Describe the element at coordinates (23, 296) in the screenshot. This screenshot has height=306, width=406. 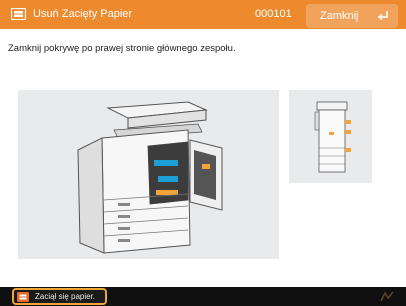
I see `warning-icon` at that location.